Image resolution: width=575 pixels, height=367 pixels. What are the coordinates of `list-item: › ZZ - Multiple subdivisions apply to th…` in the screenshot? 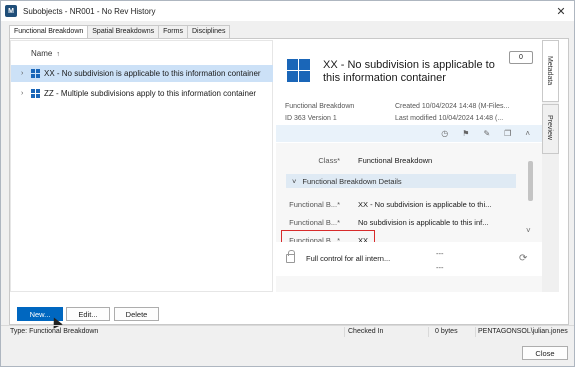 It's located at (142, 93).